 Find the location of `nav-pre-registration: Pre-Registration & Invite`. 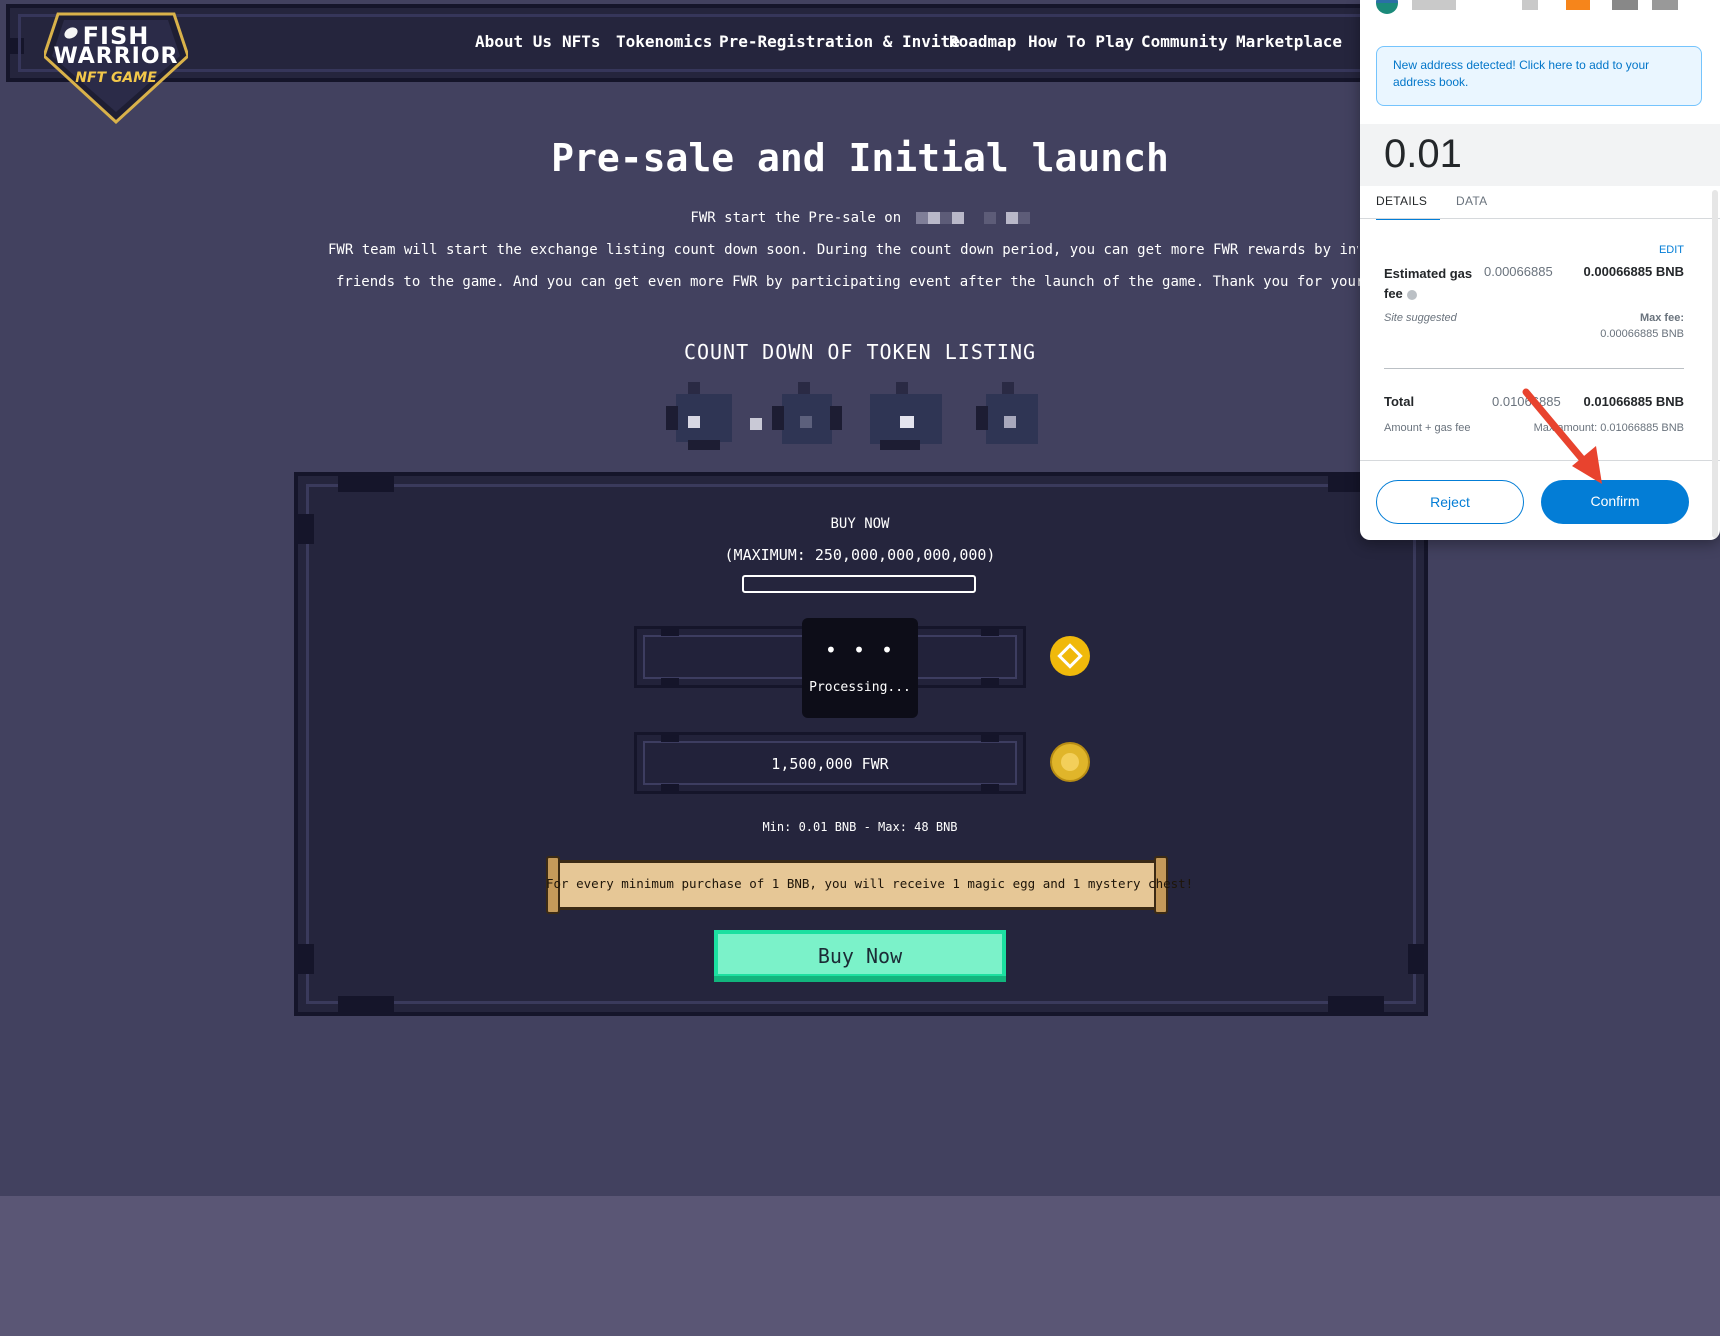

nav-pre-registration: Pre-Registration & Invite is located at coordinates (839, 41).